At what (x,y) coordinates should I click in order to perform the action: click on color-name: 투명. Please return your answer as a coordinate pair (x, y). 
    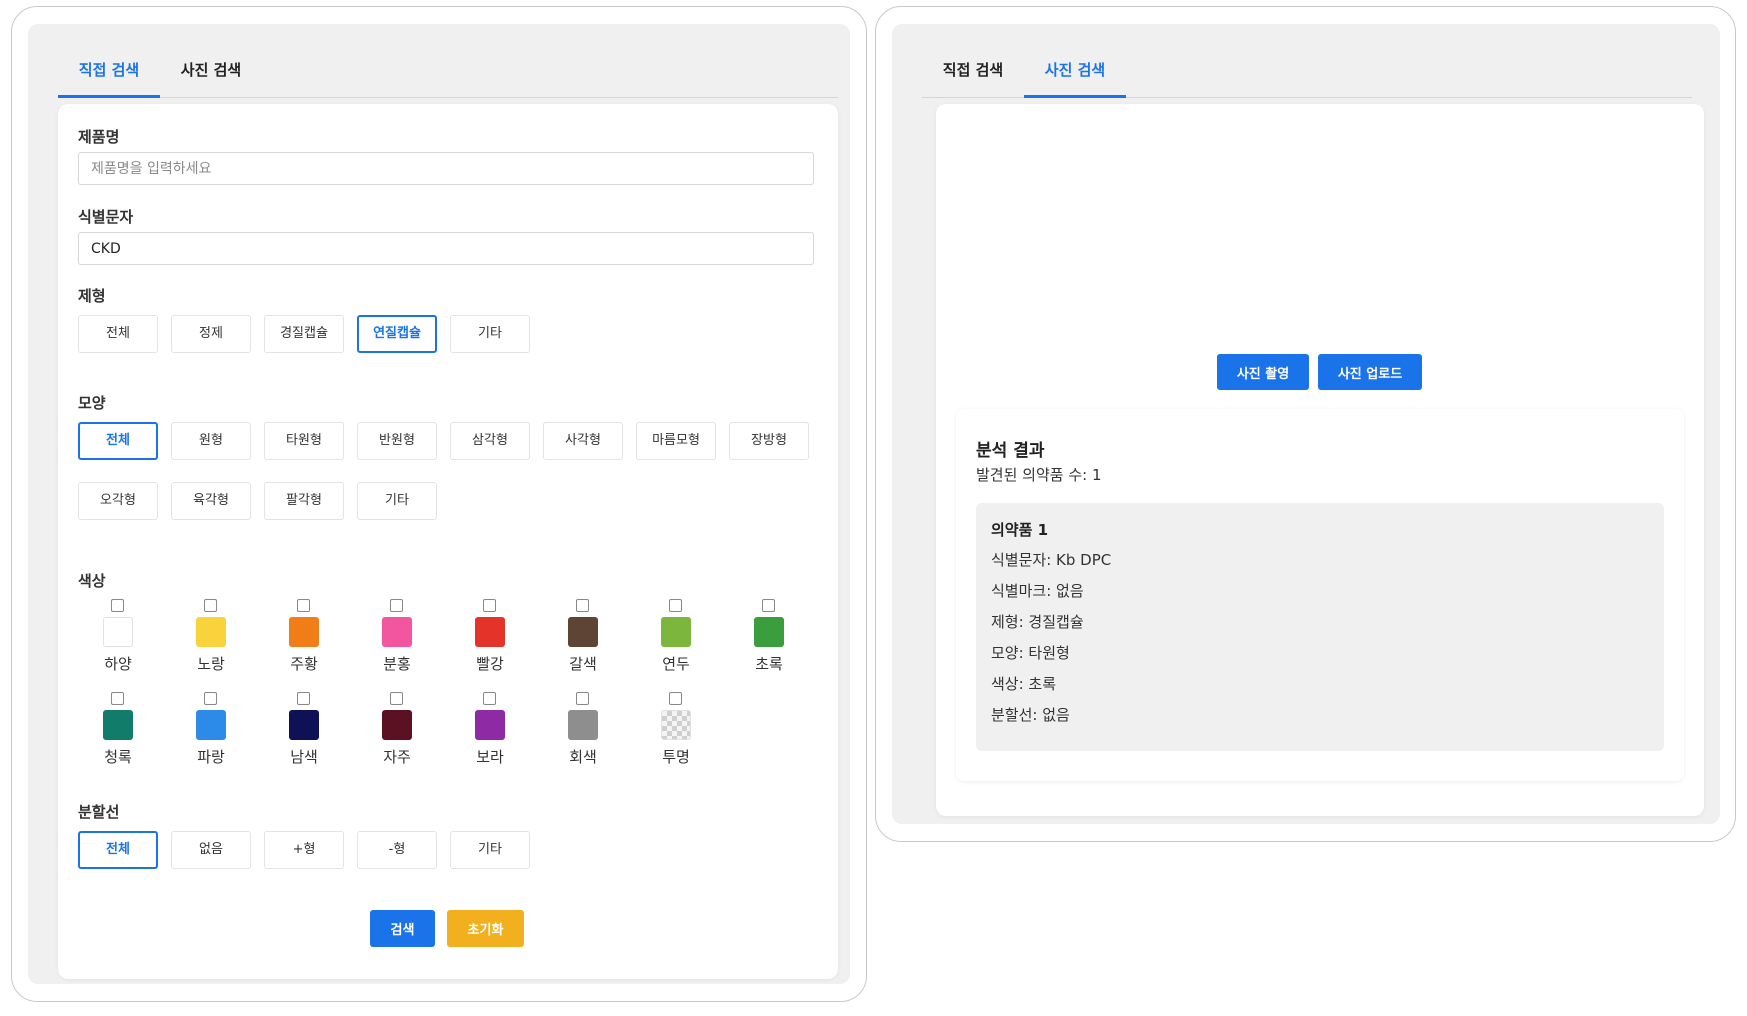
    Looking at the image, I should click on (676, 757).